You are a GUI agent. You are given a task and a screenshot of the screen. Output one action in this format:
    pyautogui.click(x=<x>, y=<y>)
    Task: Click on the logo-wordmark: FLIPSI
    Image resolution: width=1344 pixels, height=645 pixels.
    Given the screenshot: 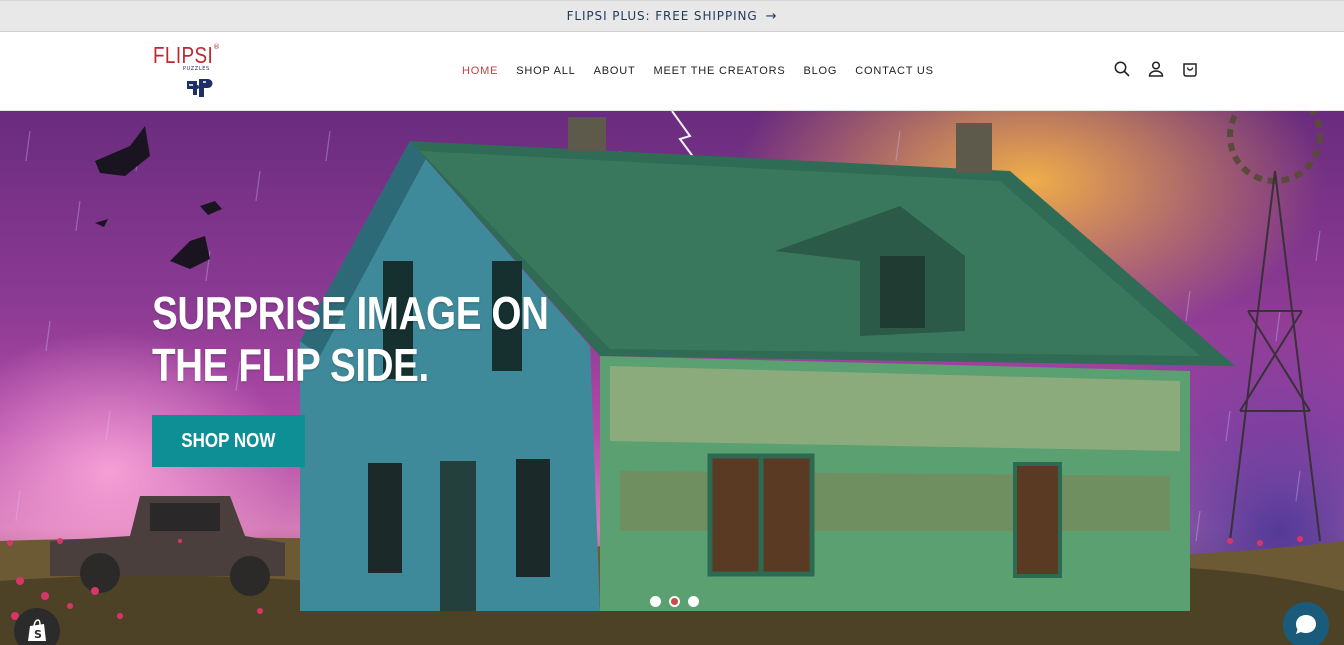 What is the action you would take?
    pyautogui.click(x=183, y=55)
    